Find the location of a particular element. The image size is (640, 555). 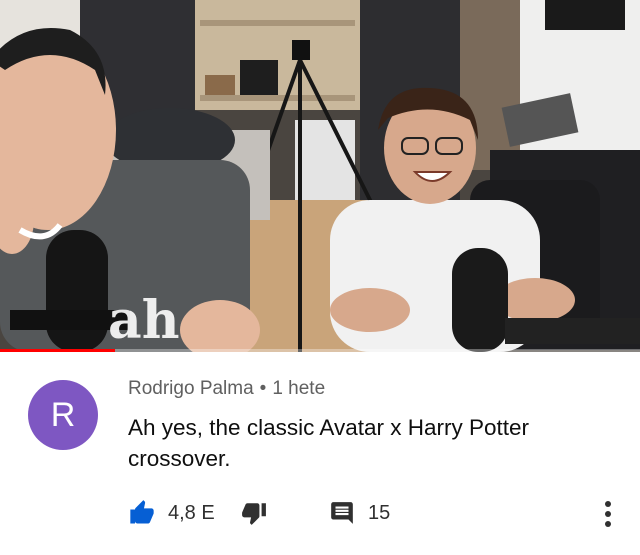

thumbs-up-icon is located at coordinates (142, 513).